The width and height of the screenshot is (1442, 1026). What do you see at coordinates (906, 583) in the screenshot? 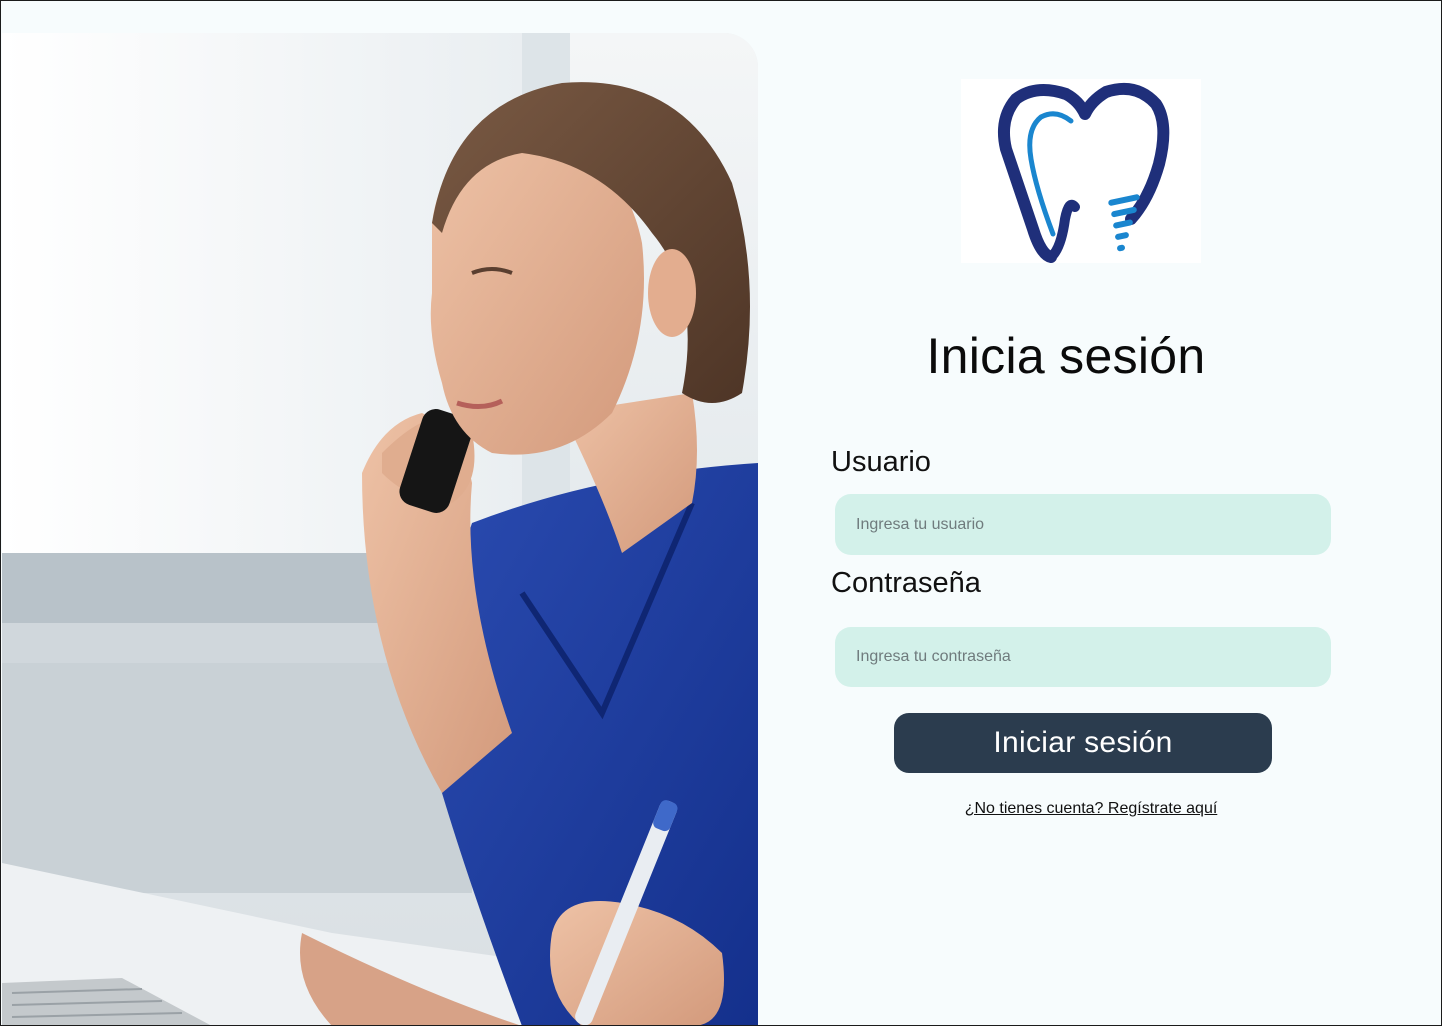
I see `password-label: Contraseña` at bounding box center [906, 583].